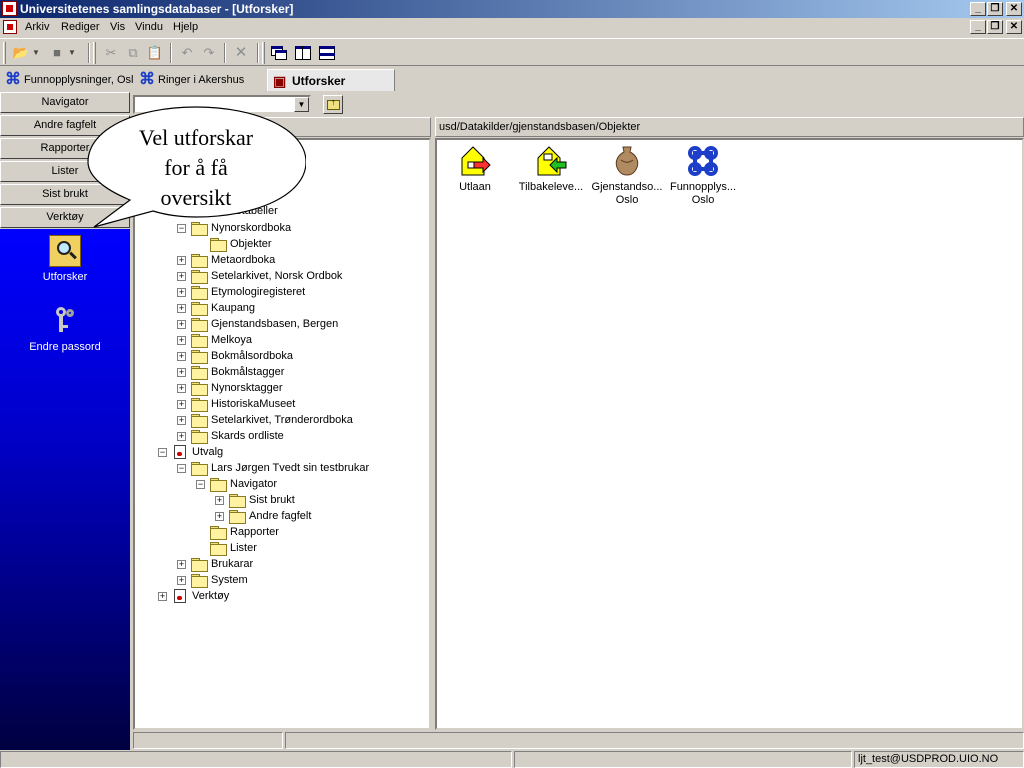 Image resolution: width=1024 pixels, height=768 pixels. Describe the element at coordinates (279, 53) in the screenshot. I see `cascade-windows-icon` at that location.